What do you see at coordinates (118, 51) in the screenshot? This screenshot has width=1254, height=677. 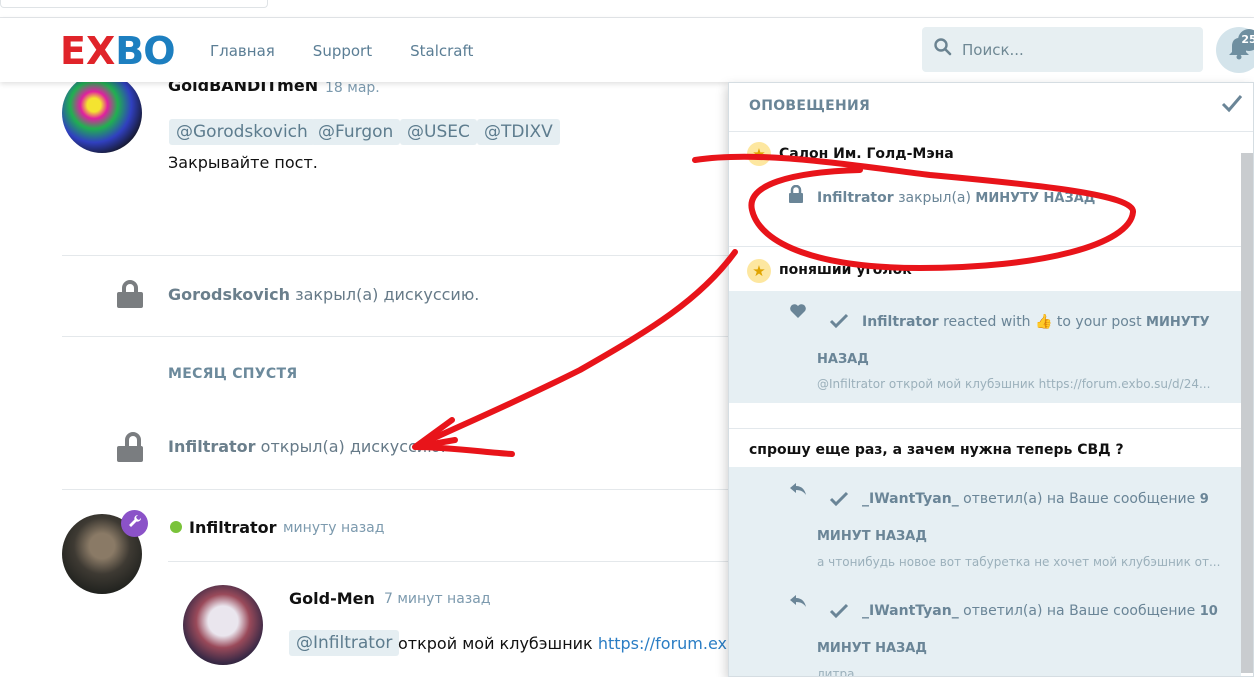 I see `exbo-logo: E X BO` at bounding box center [118, 51].